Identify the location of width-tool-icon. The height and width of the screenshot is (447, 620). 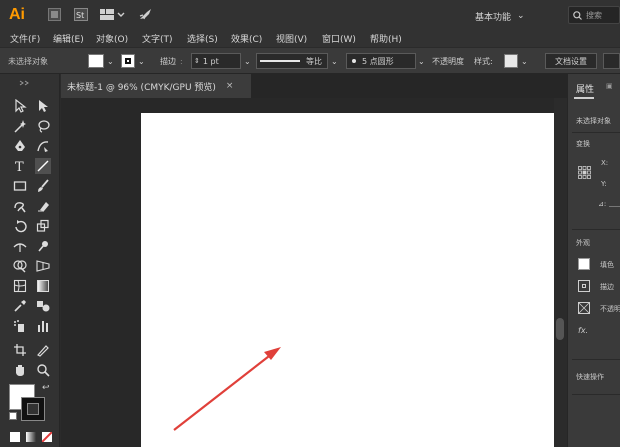
(20, 246).